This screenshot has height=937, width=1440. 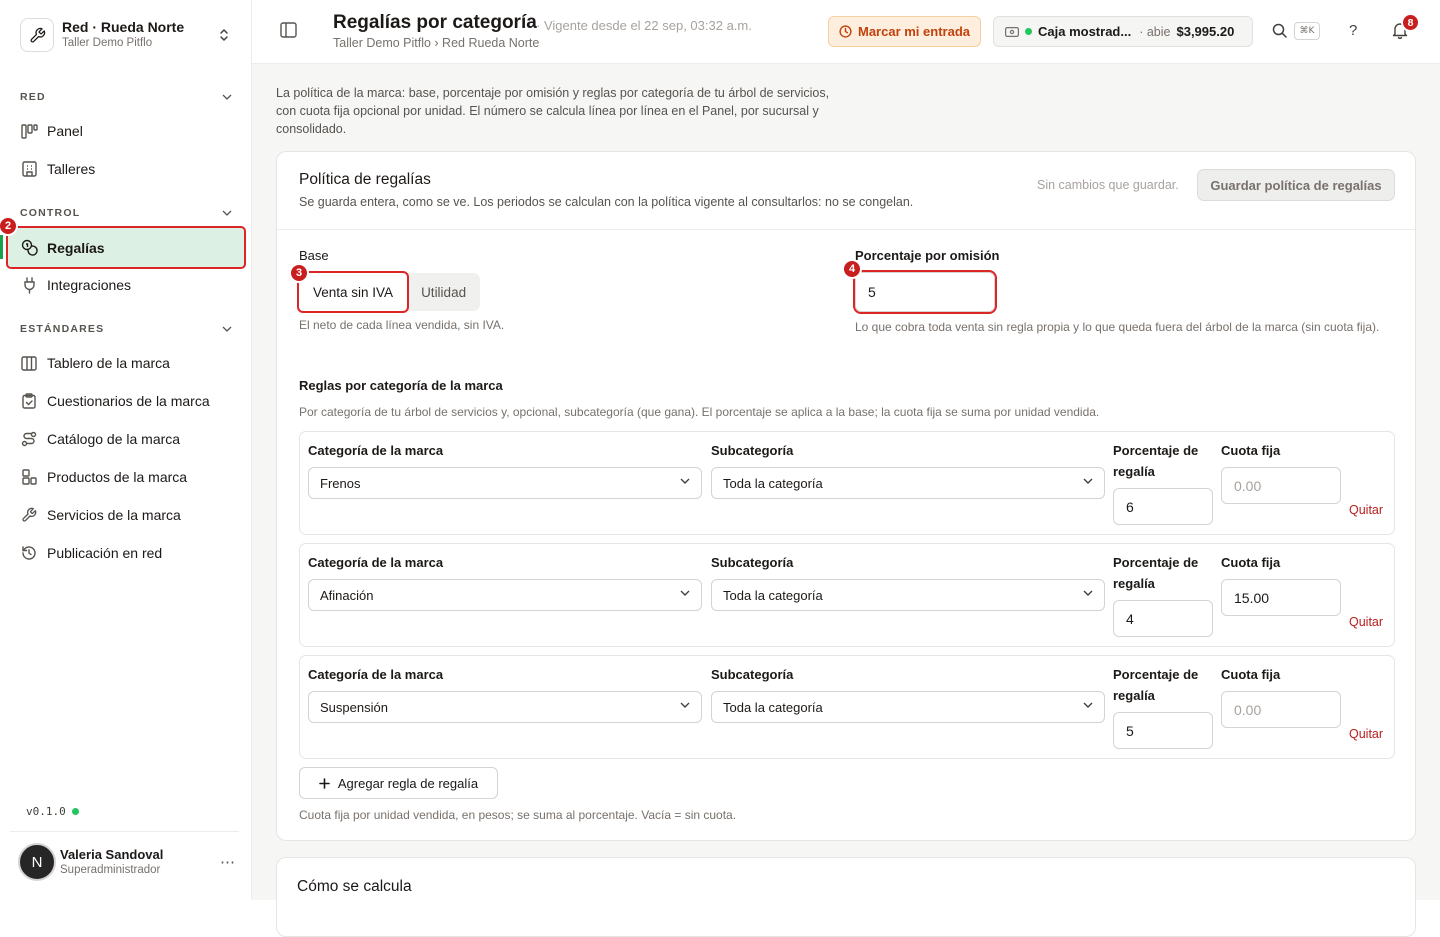 I want to click on history-icon, so click(x=29, y=553).